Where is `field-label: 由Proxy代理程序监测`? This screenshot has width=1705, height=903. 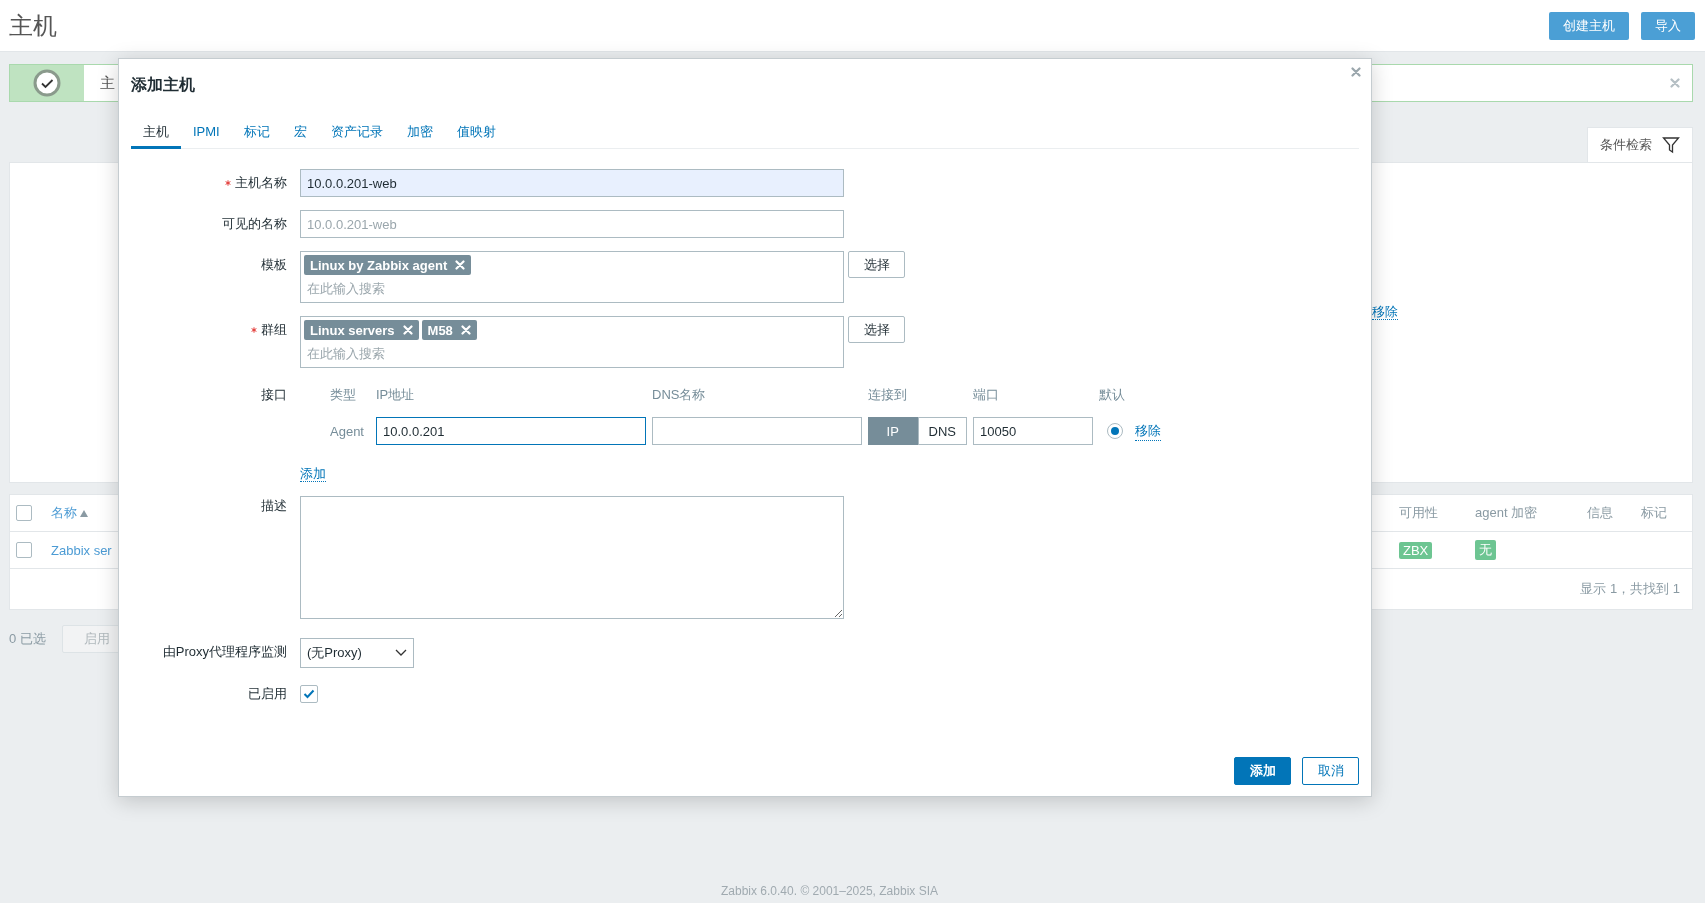
field-label: 由Proxy代理程序监测 is located at coordinates (224, 652).